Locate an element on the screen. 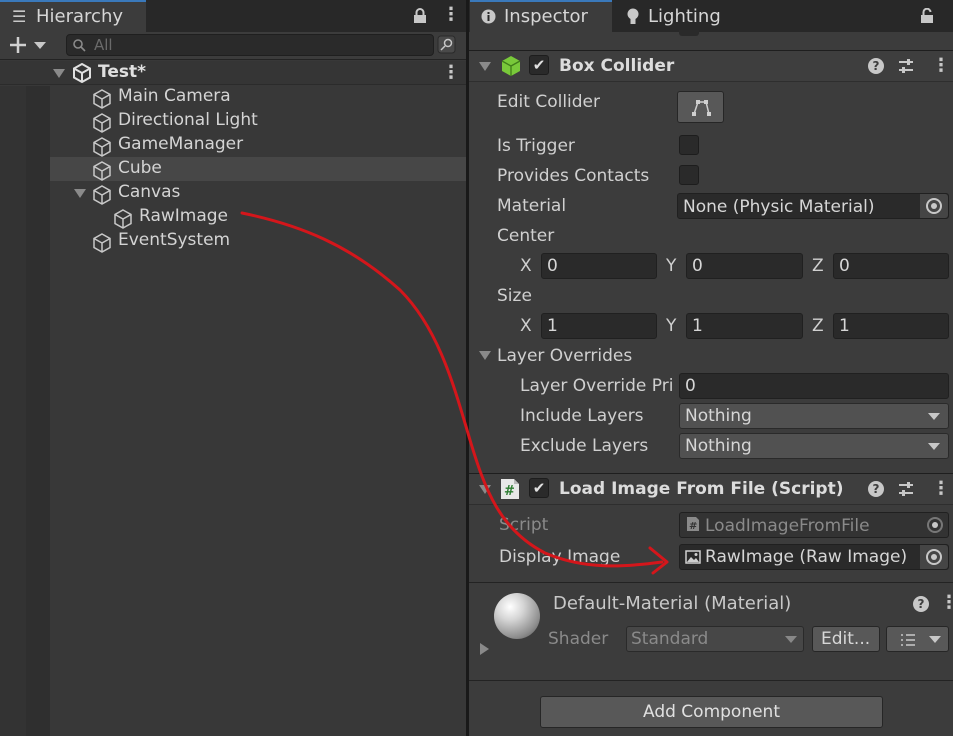 Image resolution: width=953 pixels, height=736 pixels. size-x-field is located at coordinates (599, 326).